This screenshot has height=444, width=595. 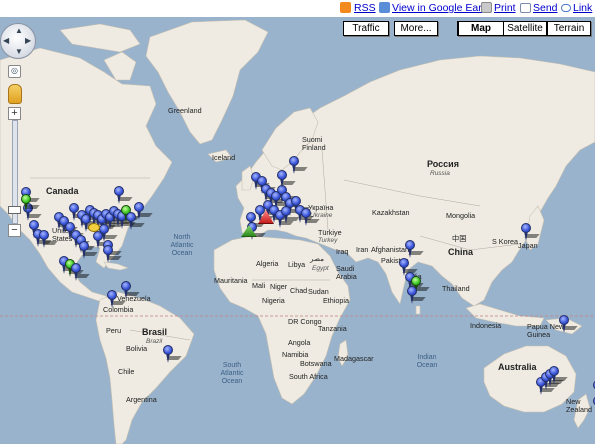 I want to click on pan-left-icon: ◀, so click(x=6, y=40).